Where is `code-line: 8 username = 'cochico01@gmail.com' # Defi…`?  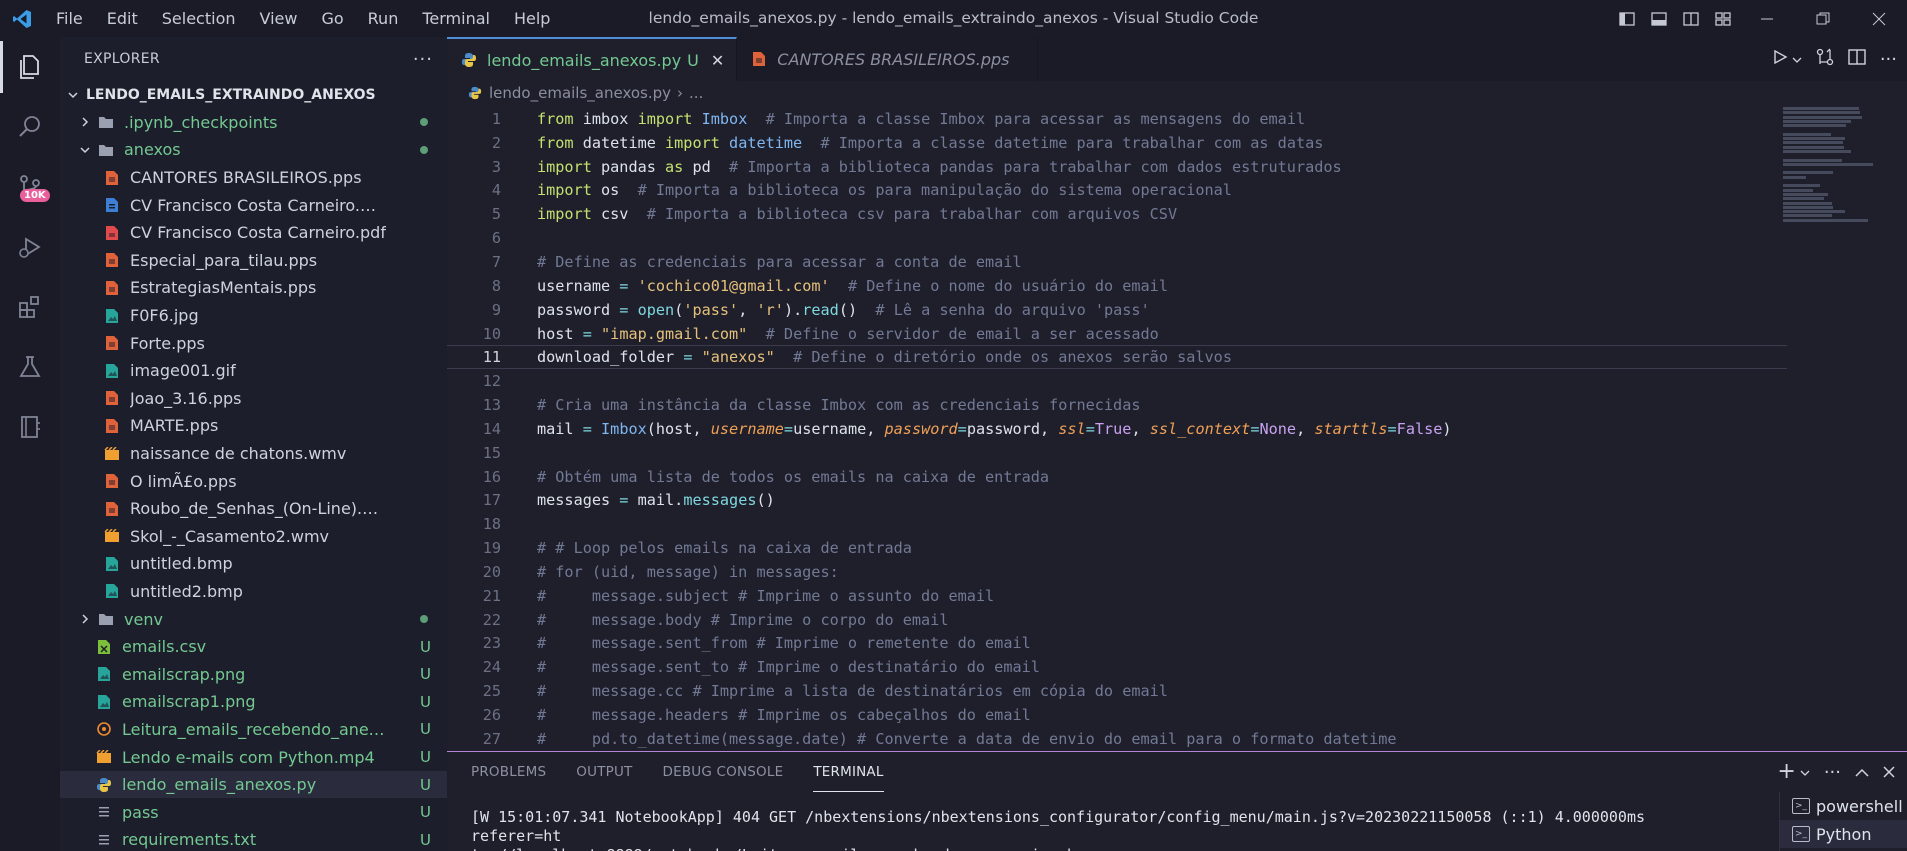 code-line: 8 username = 'cochico01@gmail.com' # Defi… is located at coordinates (1117, 286).